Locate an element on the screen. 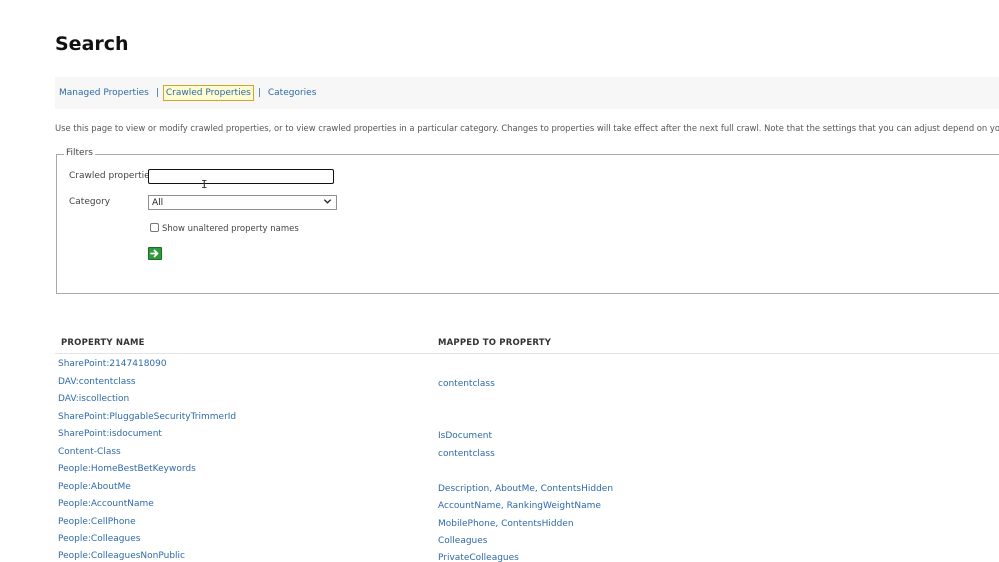 The width and height of the screenshot is (999, 562). property-name-link: People:ColleaguesNonPublic is located at coordinates (121, 556).